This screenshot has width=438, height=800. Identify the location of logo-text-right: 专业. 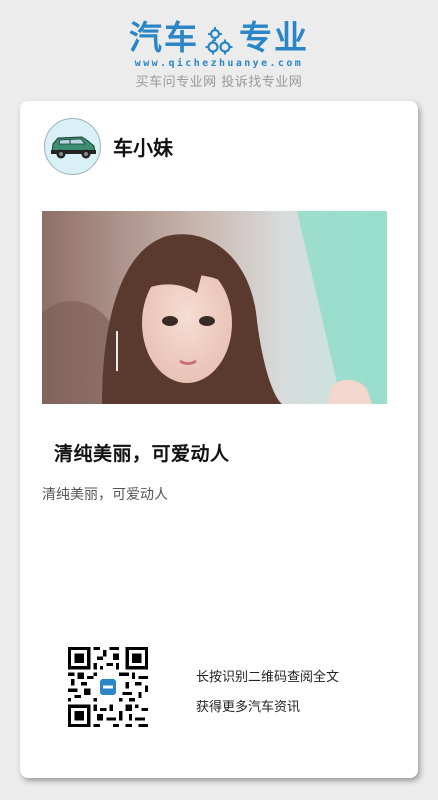
(274, 37).